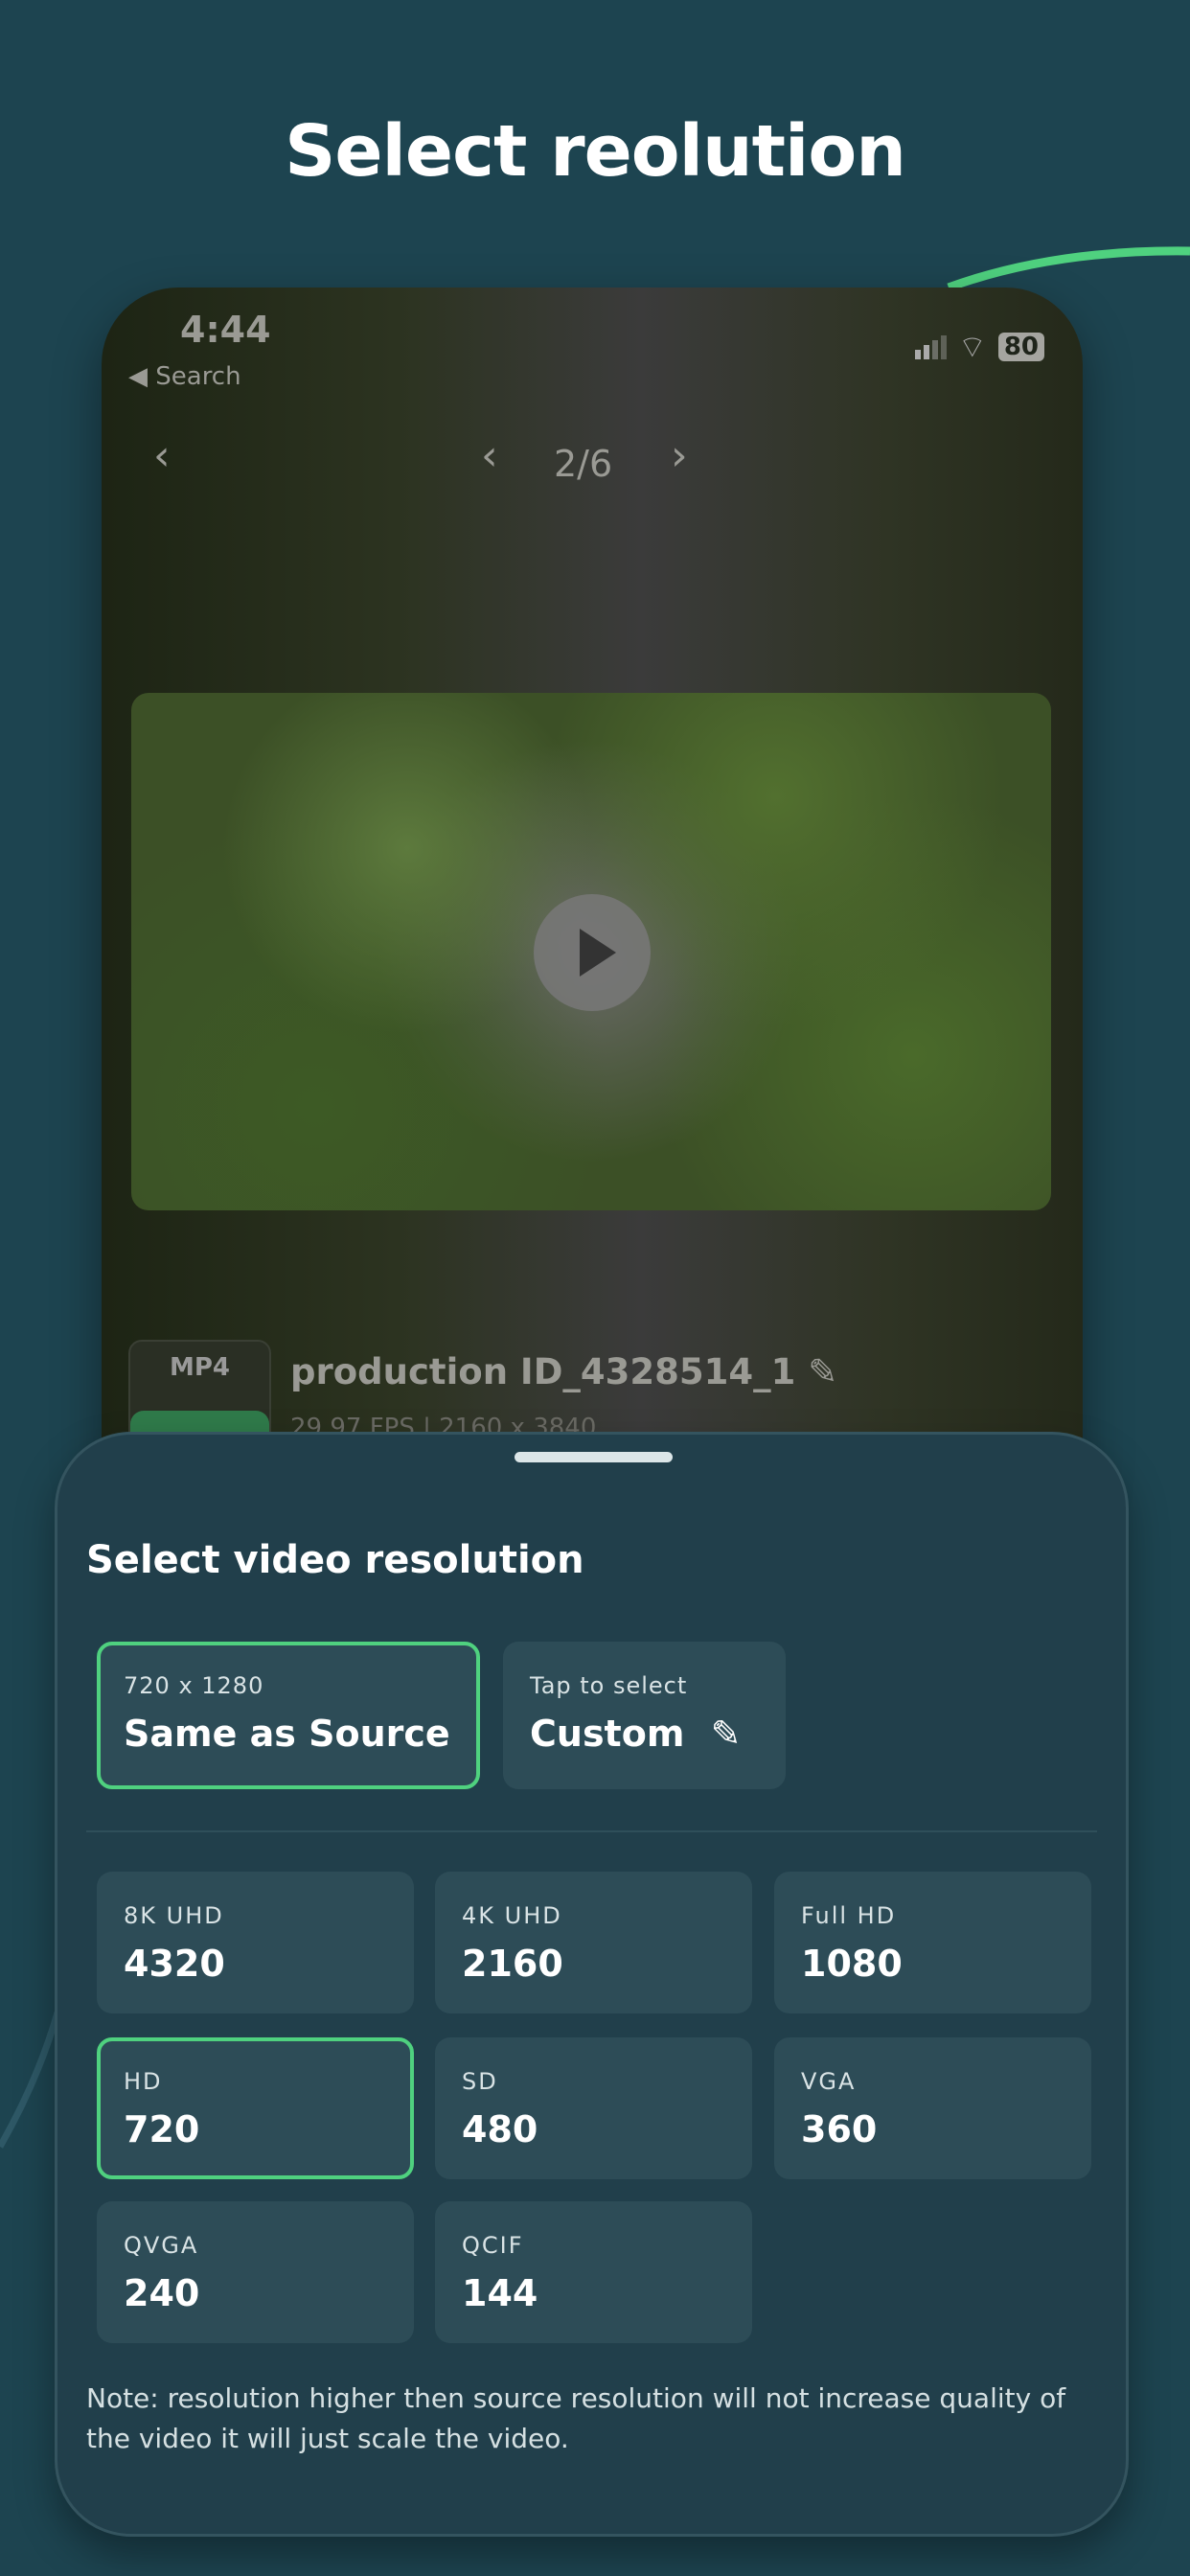  What do you see at coordinates (543, 1371) in the screenshot?
I see `file-name-text: production ID_4328514_1` at bounding box center [543, 1371].